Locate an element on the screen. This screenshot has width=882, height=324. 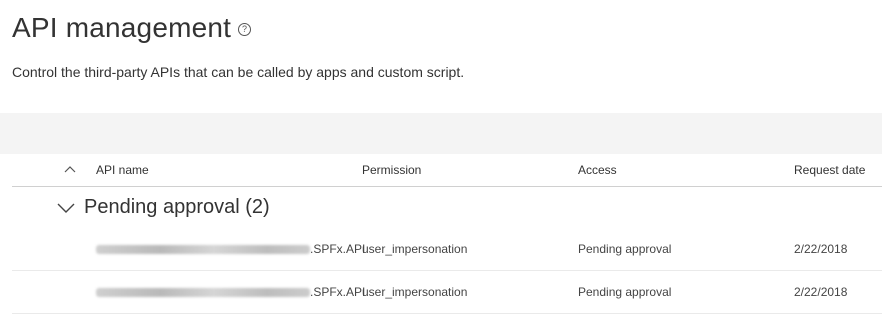
page-title-text: API management is located at coordinates (122, 27).